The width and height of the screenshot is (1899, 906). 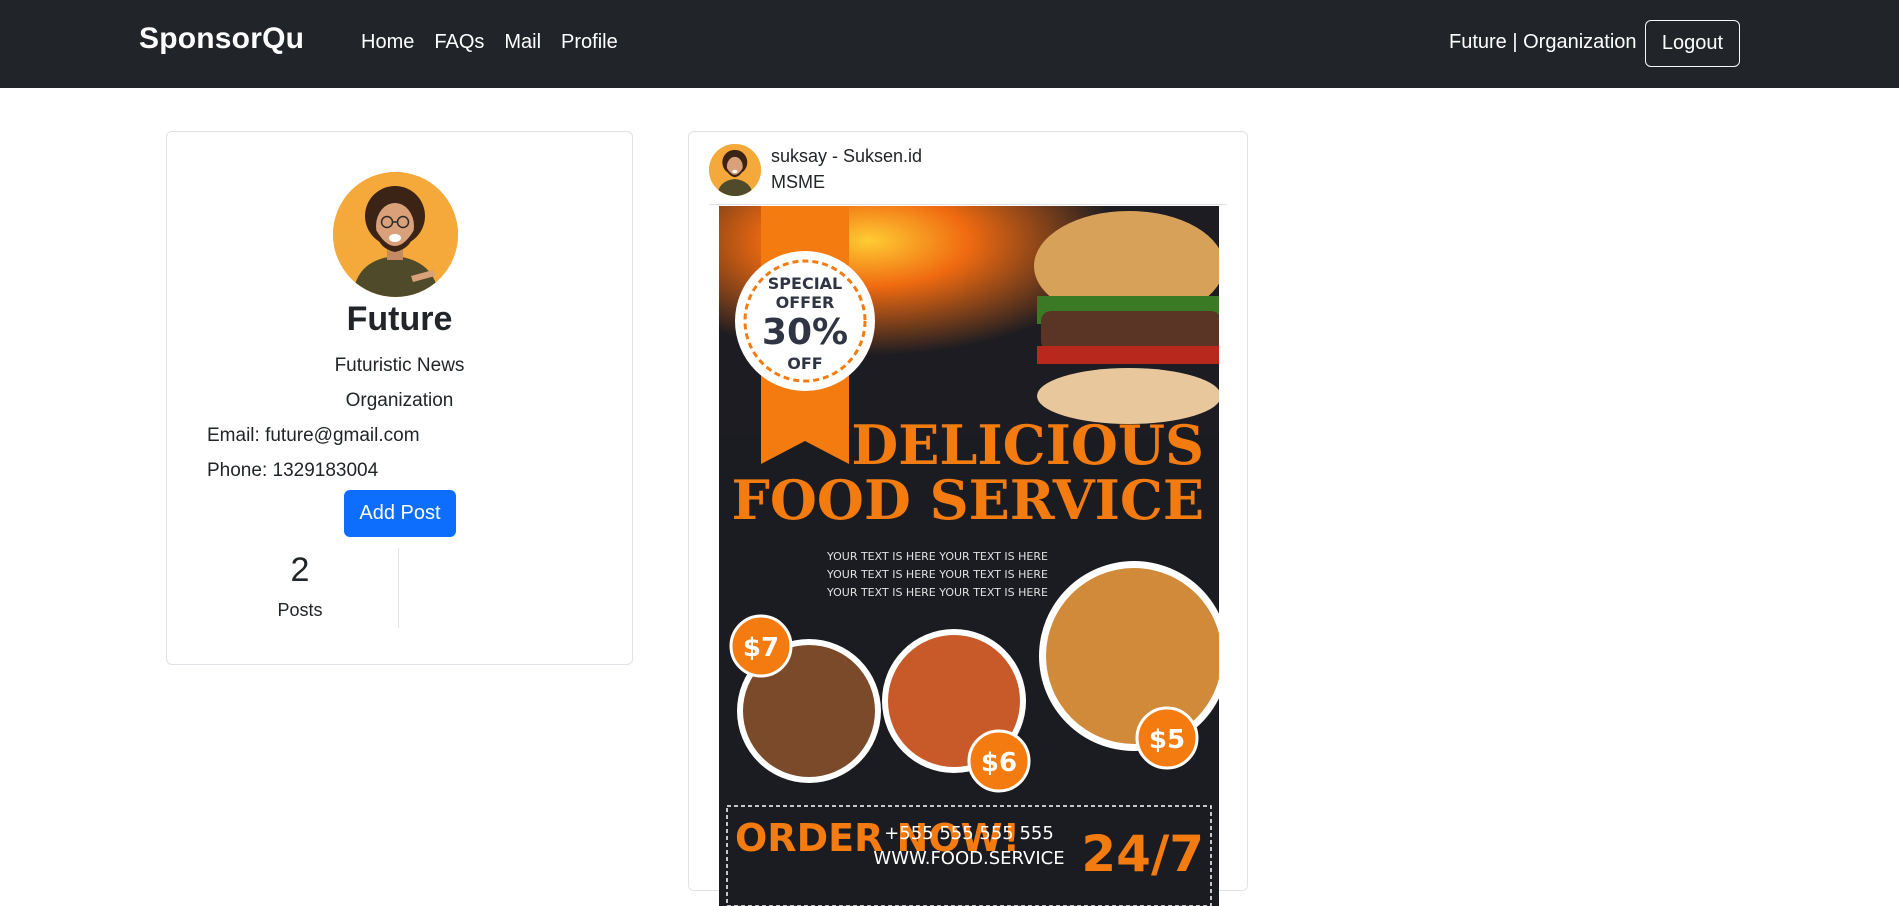 What do you see at coordinates (300, 570) in the screenshot?
I see `posts-count: 2` at bounding box center [300, 570].